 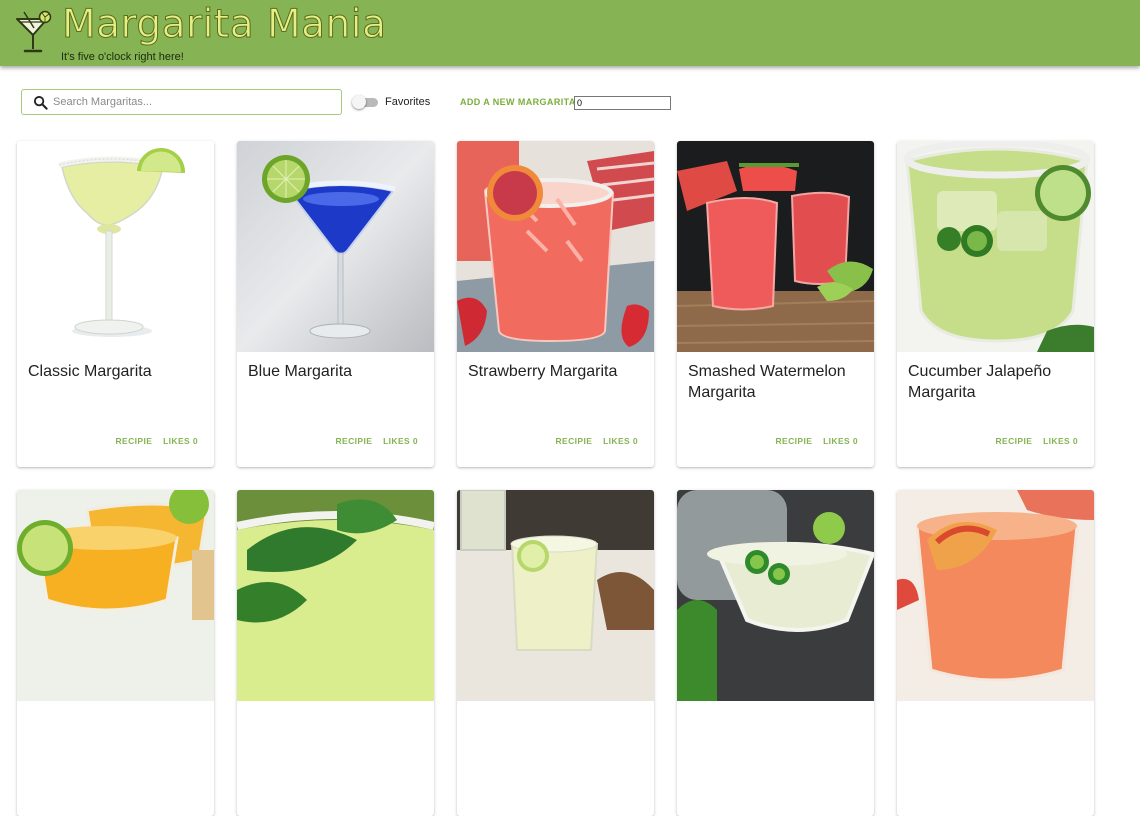 I want to click on card-basil-margarita, so click(x=335, y=653).